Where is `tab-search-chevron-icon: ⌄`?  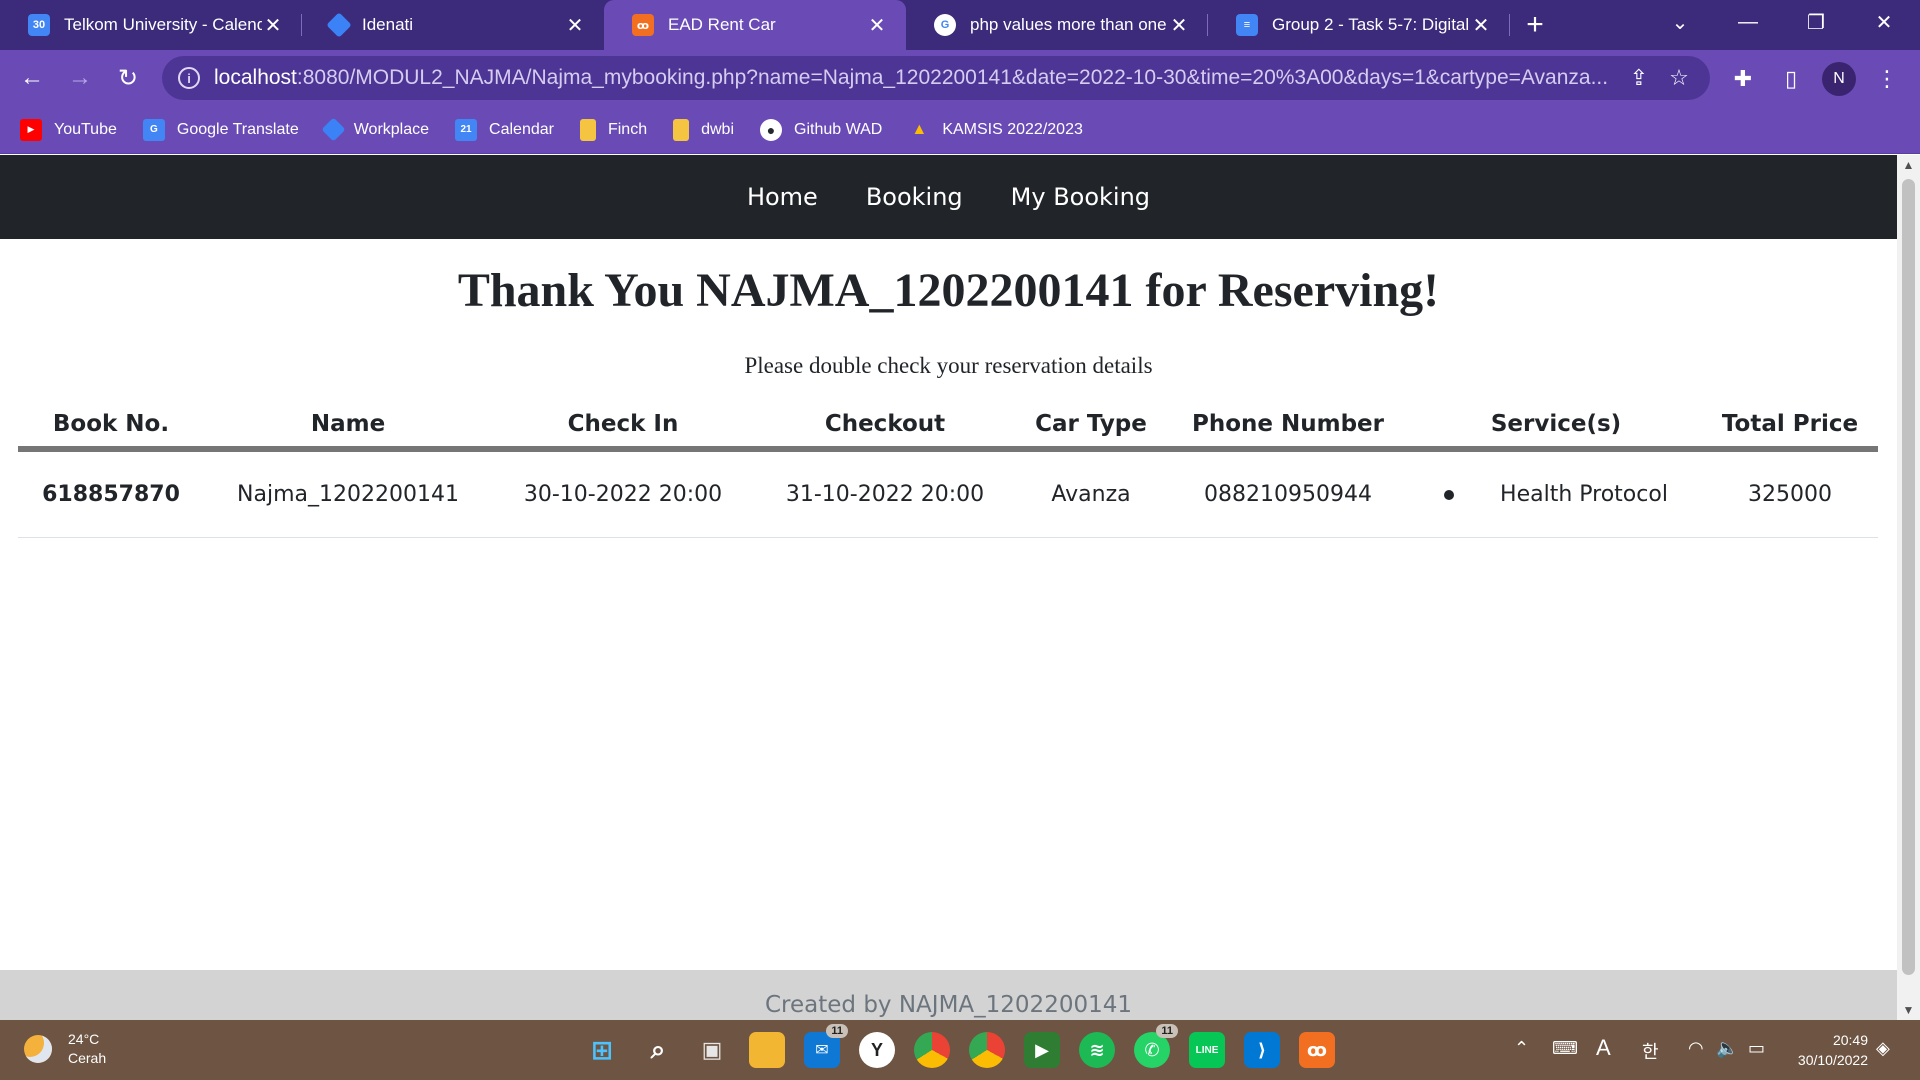 tab-search-chevron-icon: ⌄ is located at coordinates (1680, 22).